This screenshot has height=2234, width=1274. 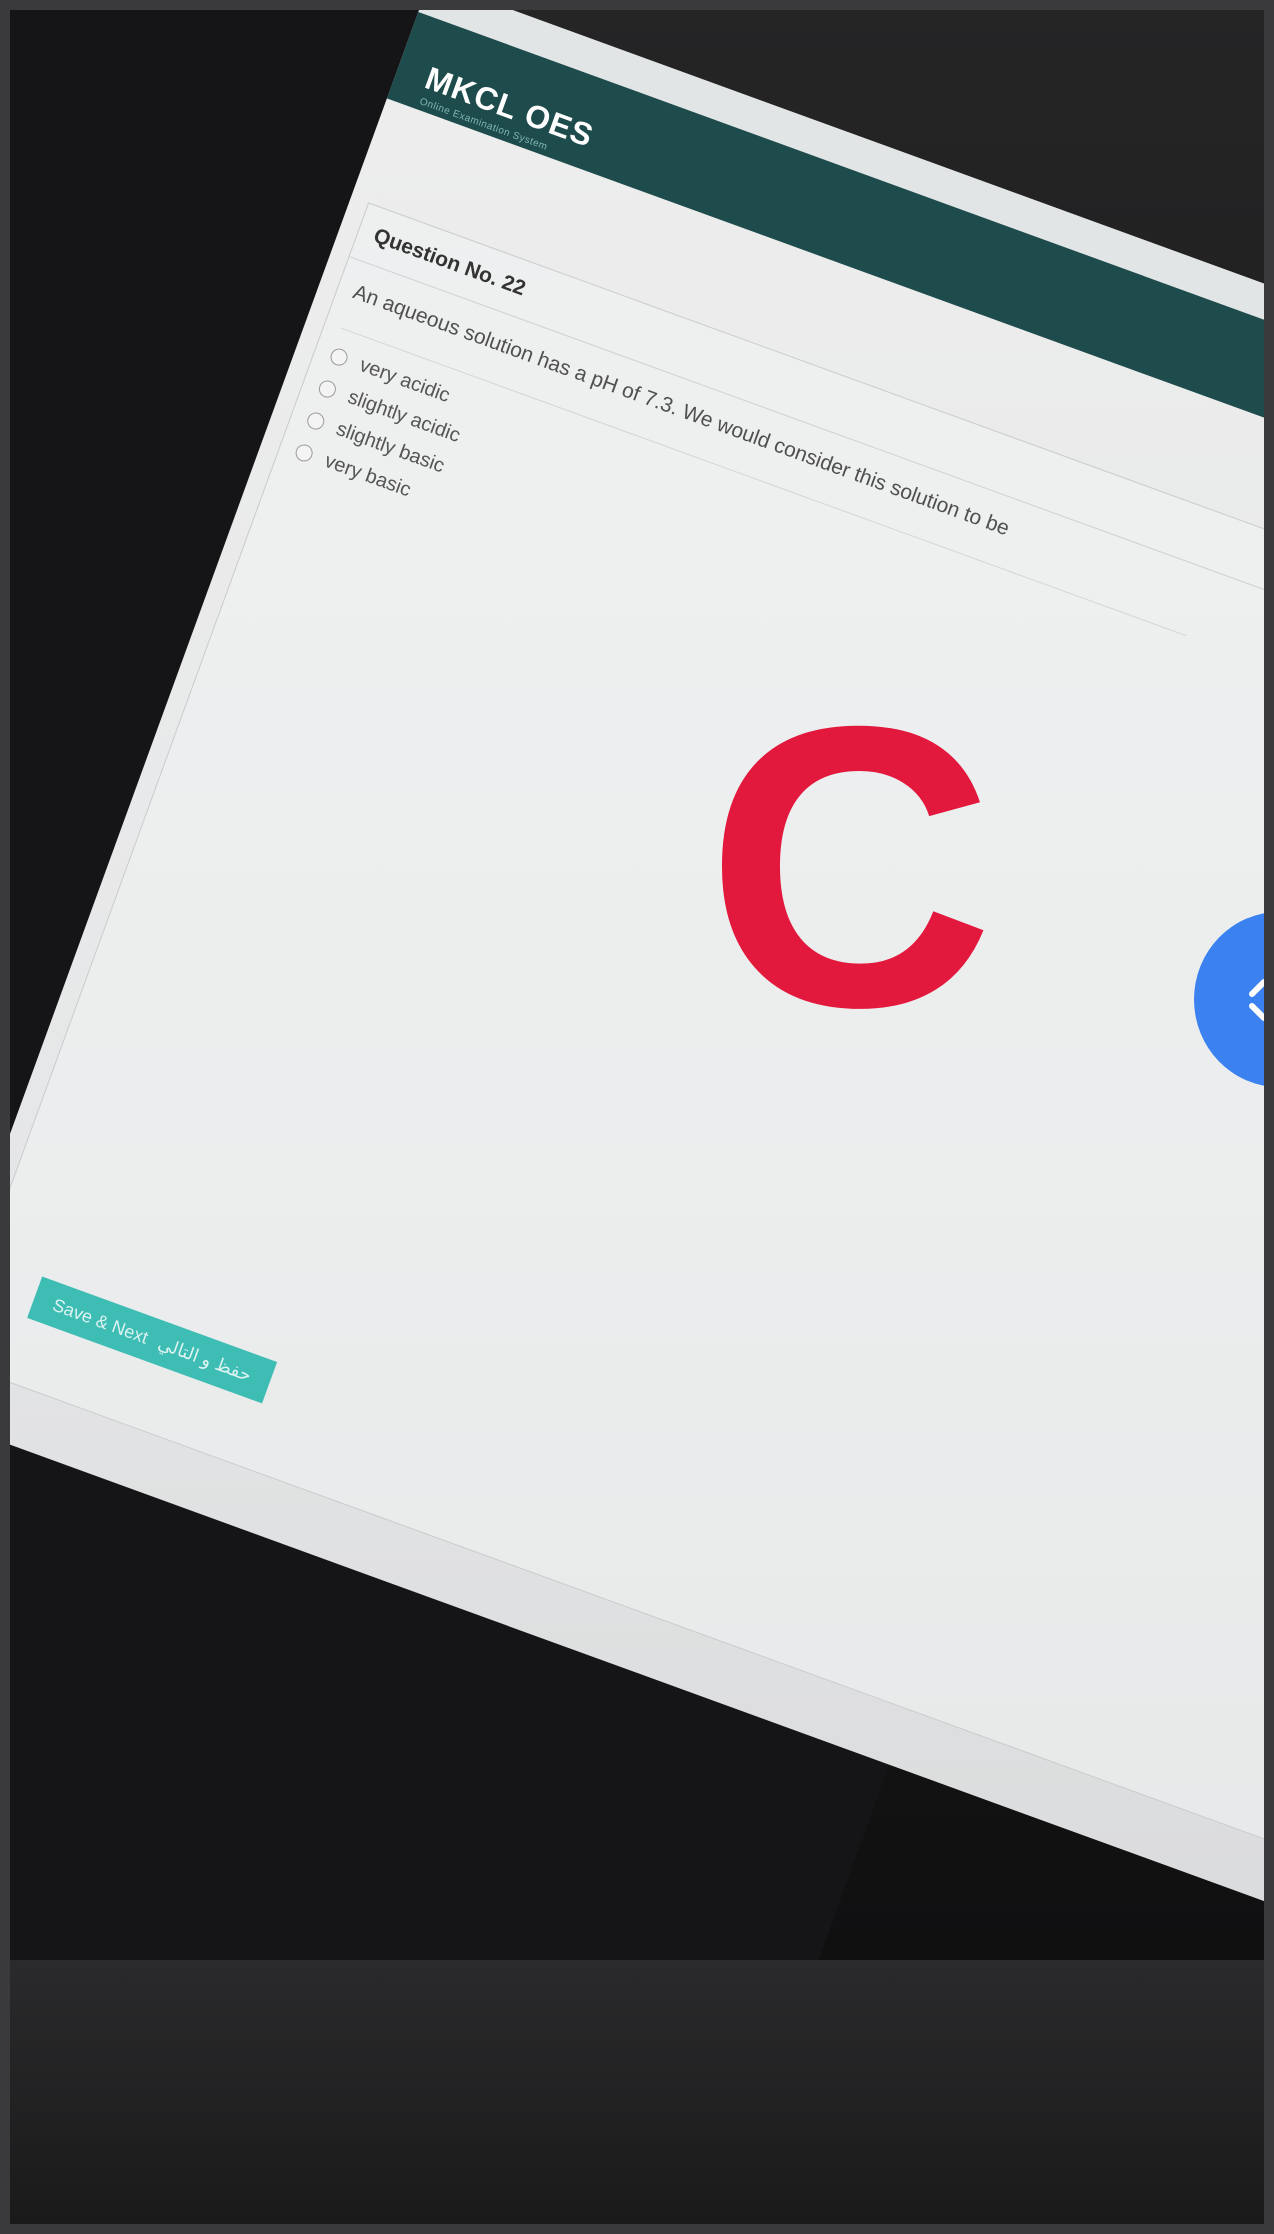 I want to click on answer-letter-overlay: C, so click(x=850, y=880).